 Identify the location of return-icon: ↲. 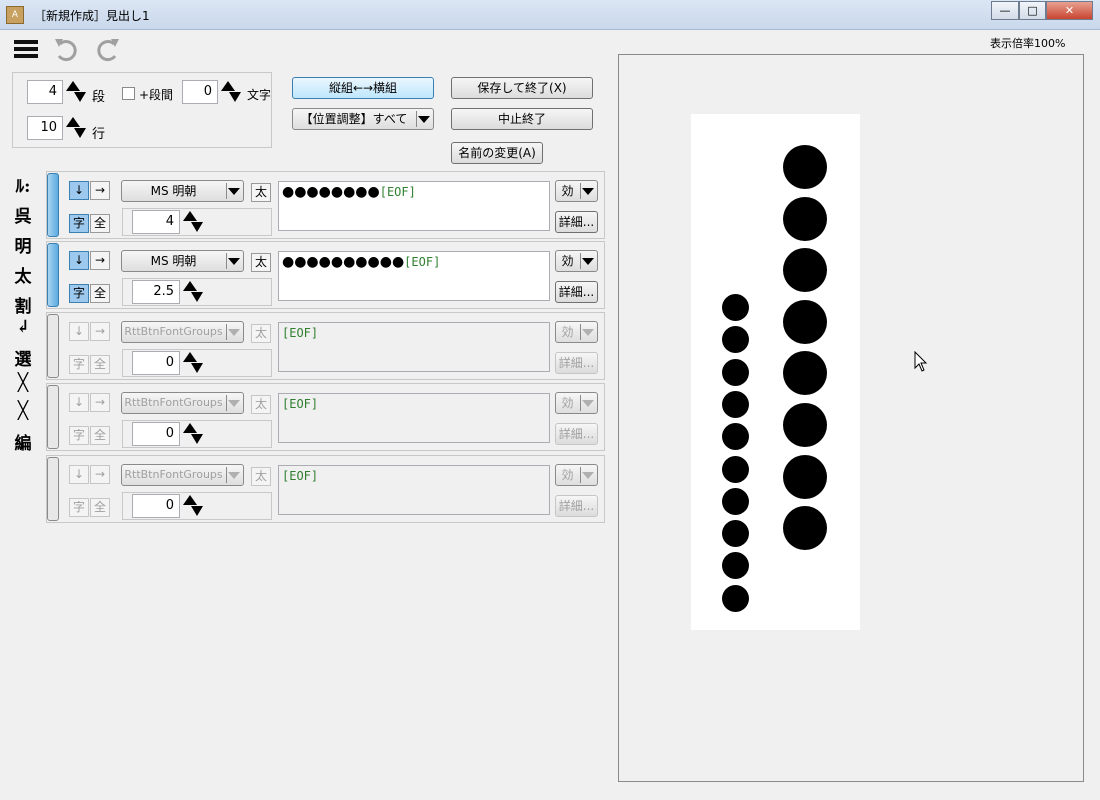
(23, 331).